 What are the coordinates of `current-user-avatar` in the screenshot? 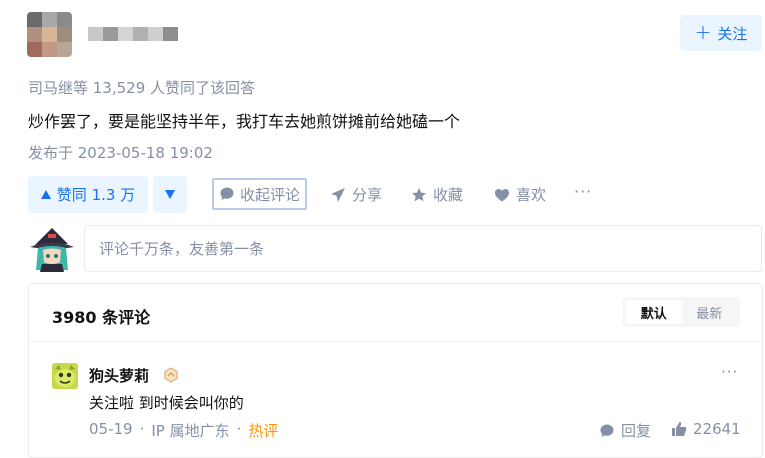 It's located at (52, 249).